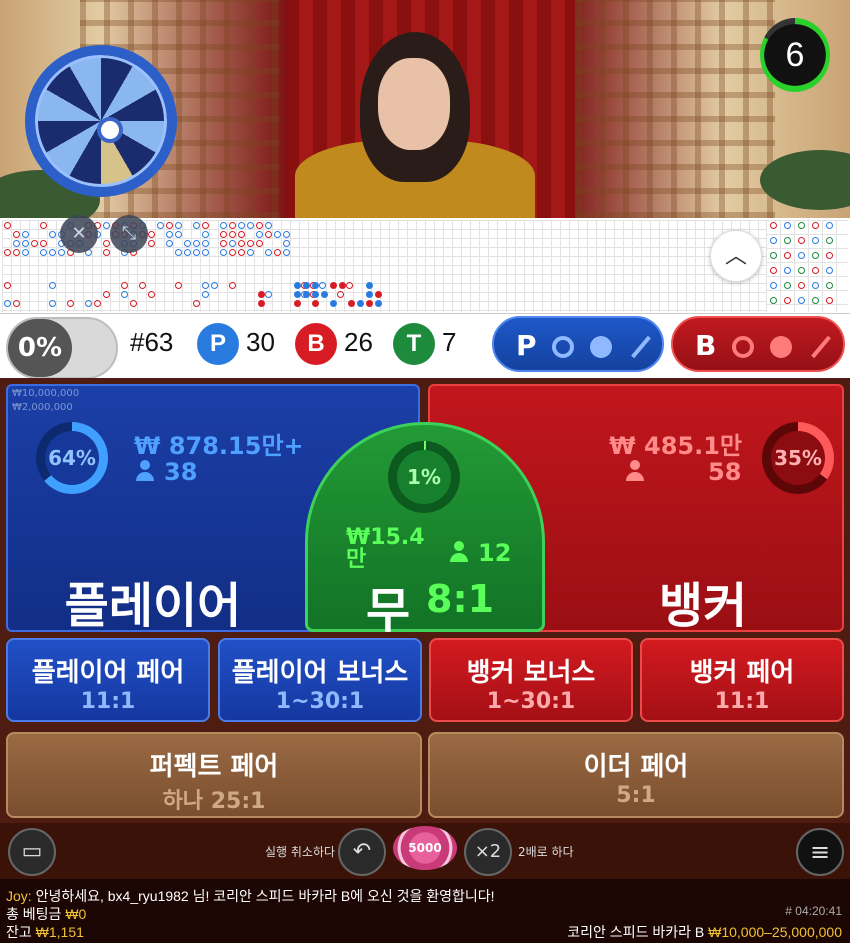  Describe the element at coordinates (640, 347) in the screenshot. I see `cockroach-slash-icon` at that location.